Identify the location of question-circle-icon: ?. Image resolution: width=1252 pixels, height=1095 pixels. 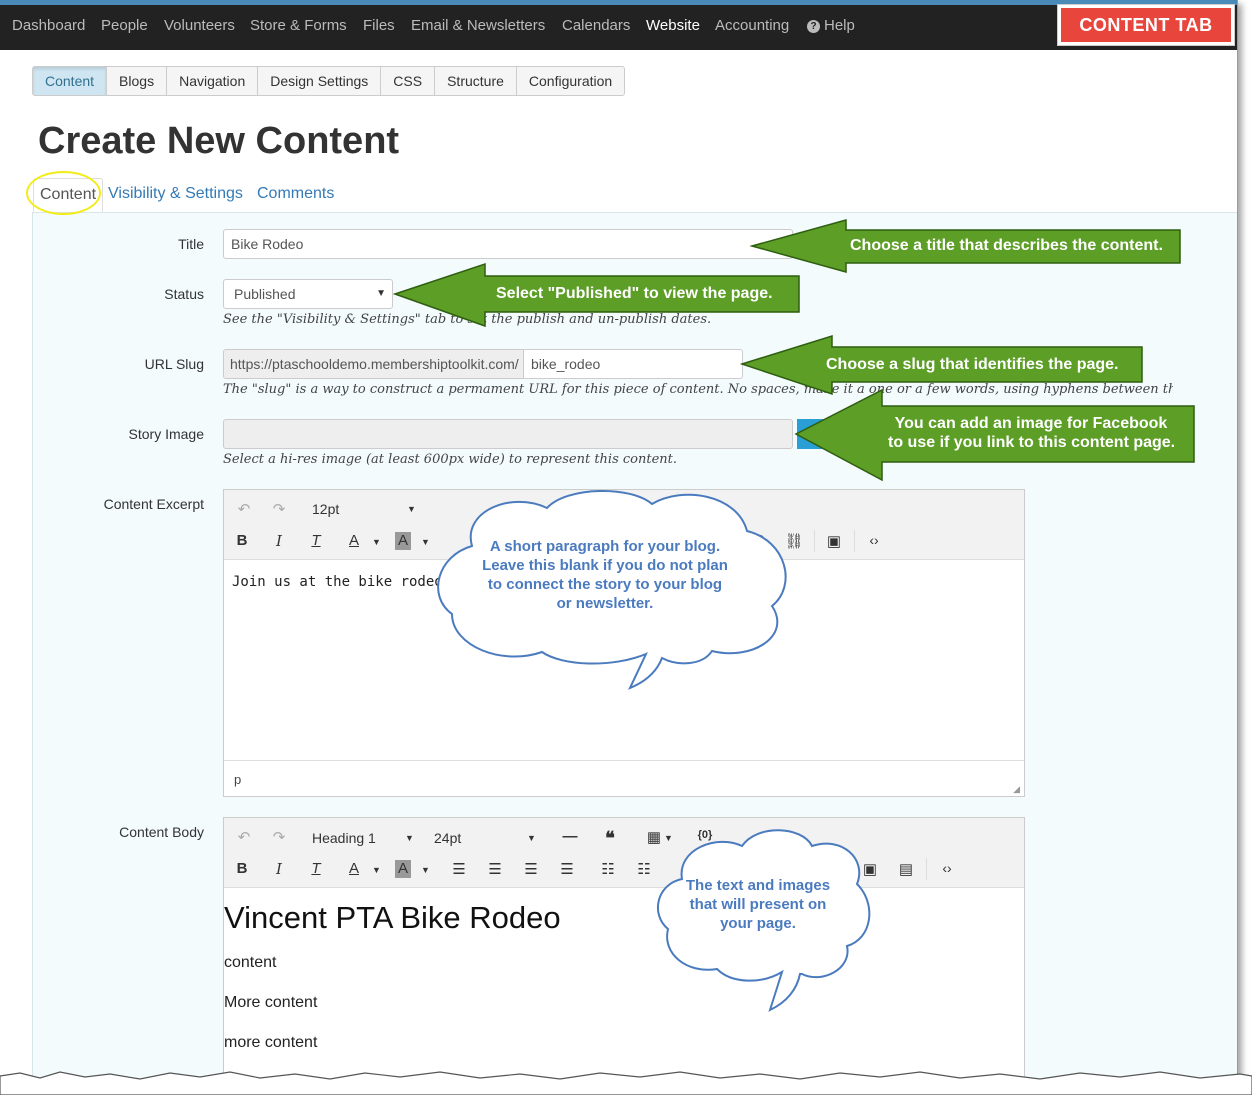
(813, 26).